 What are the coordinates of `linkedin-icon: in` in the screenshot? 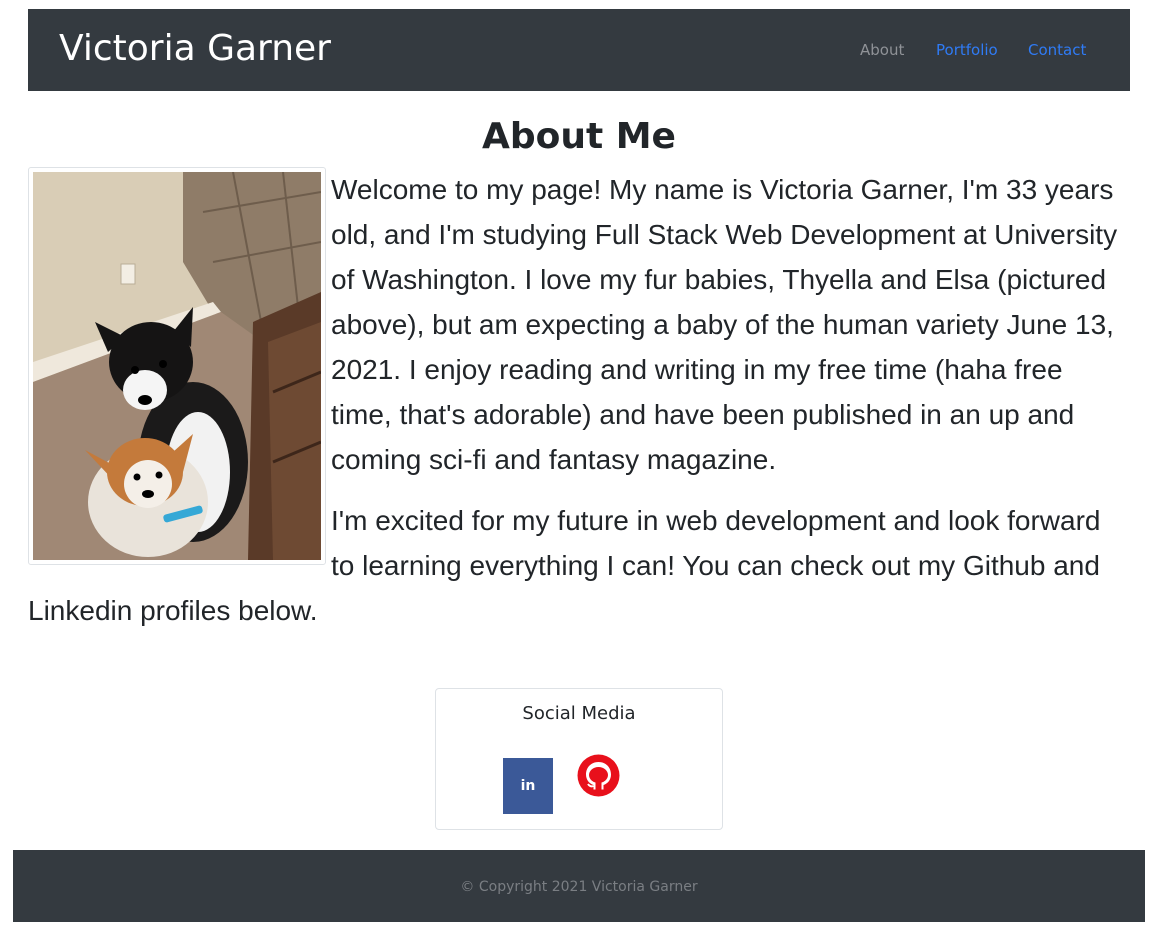 It's located at (528, 786).